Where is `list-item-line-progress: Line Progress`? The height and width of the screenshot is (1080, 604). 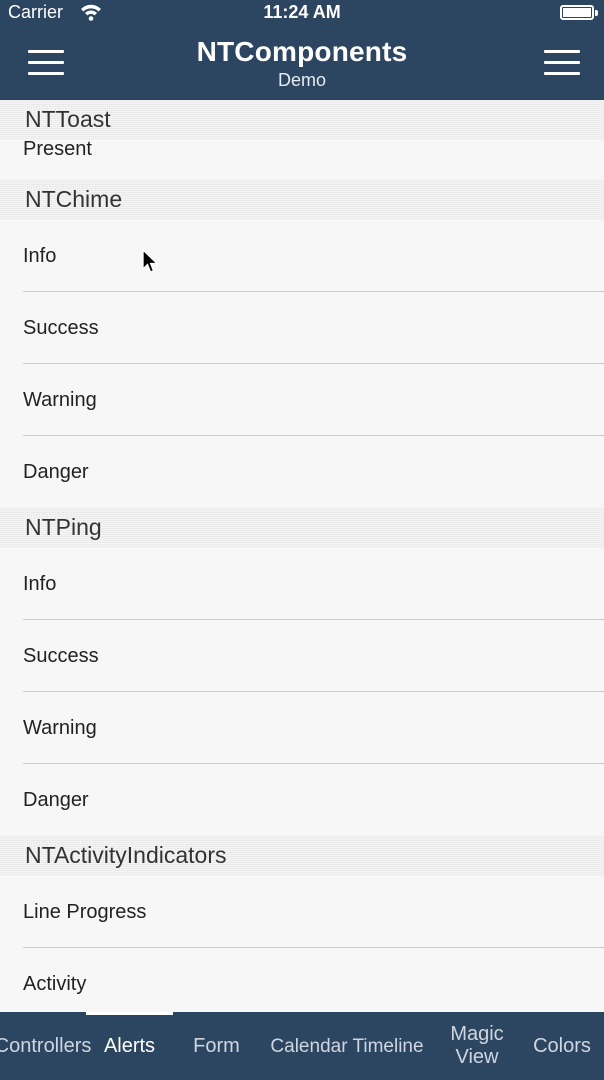 list-item-line-progress: Line Progress is located at coordinates (302, 912).